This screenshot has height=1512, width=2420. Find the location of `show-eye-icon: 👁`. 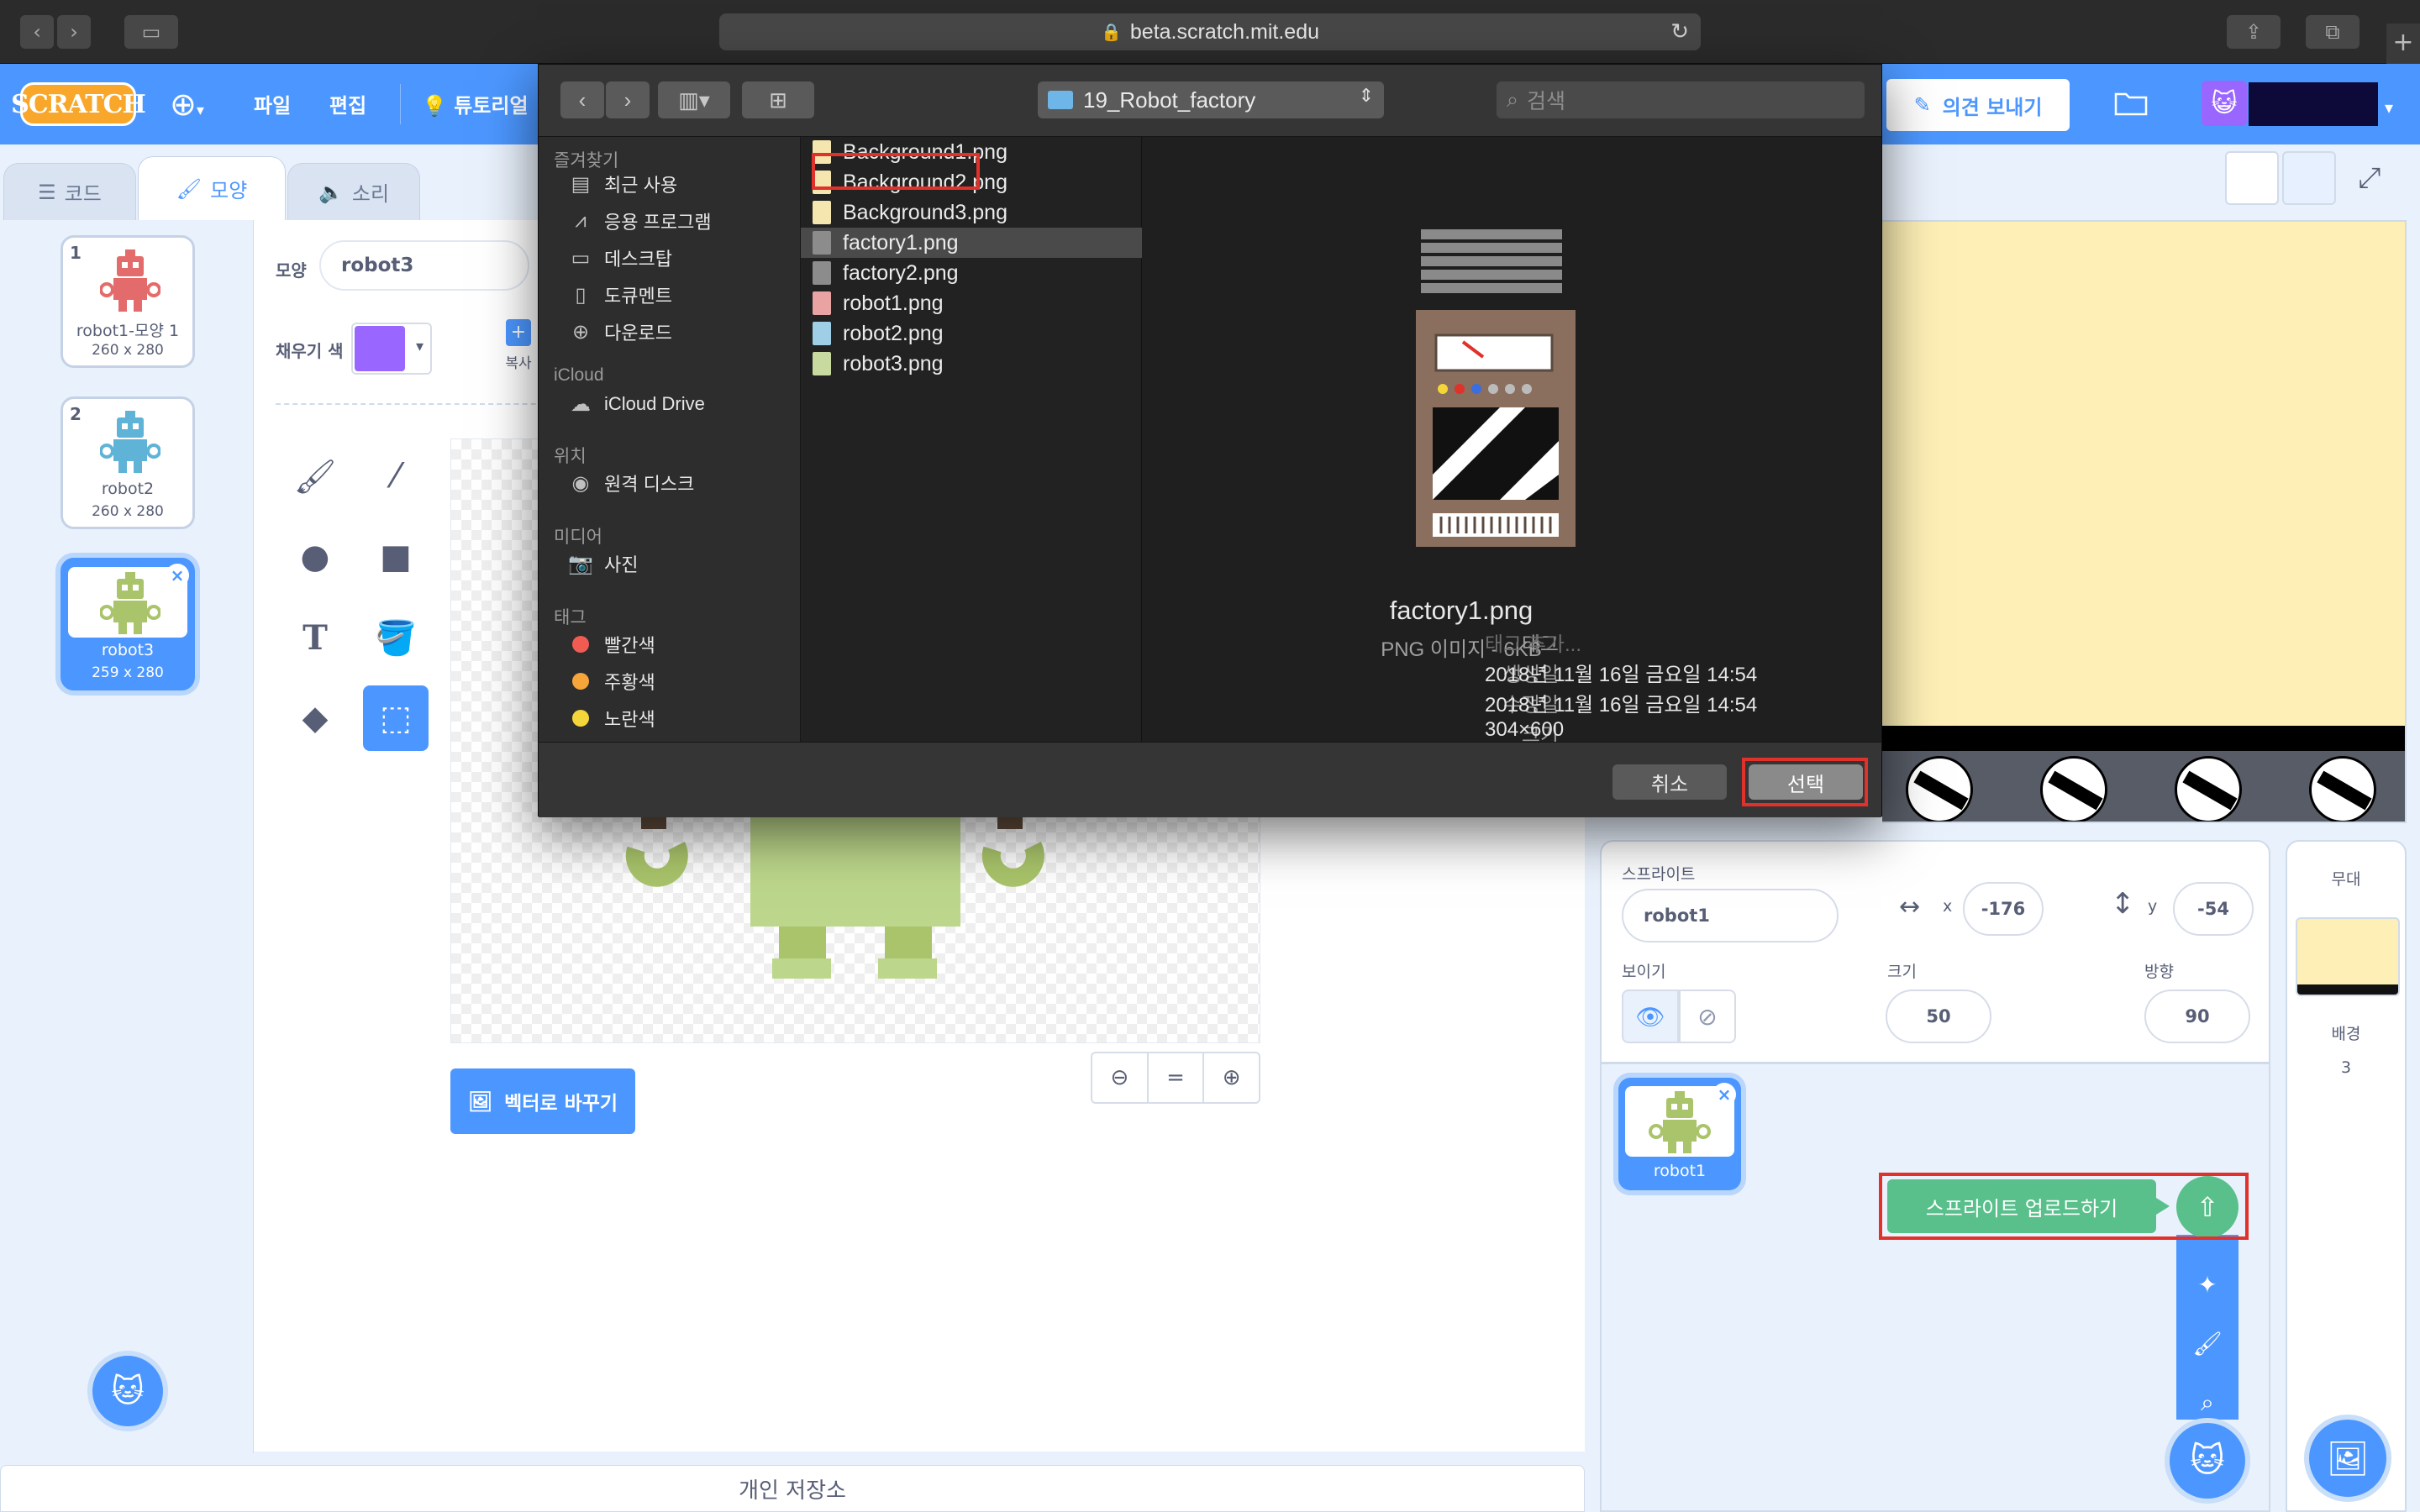

show-eye-icon: 👁 is located at coordinates (1650, 1016).